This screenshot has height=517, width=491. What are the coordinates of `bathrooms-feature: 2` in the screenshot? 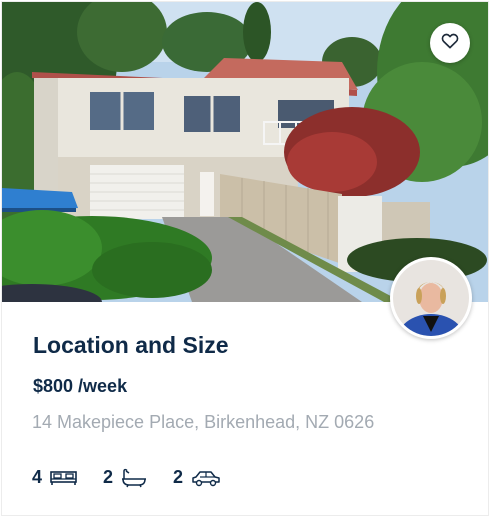 It's located at (125, 477).